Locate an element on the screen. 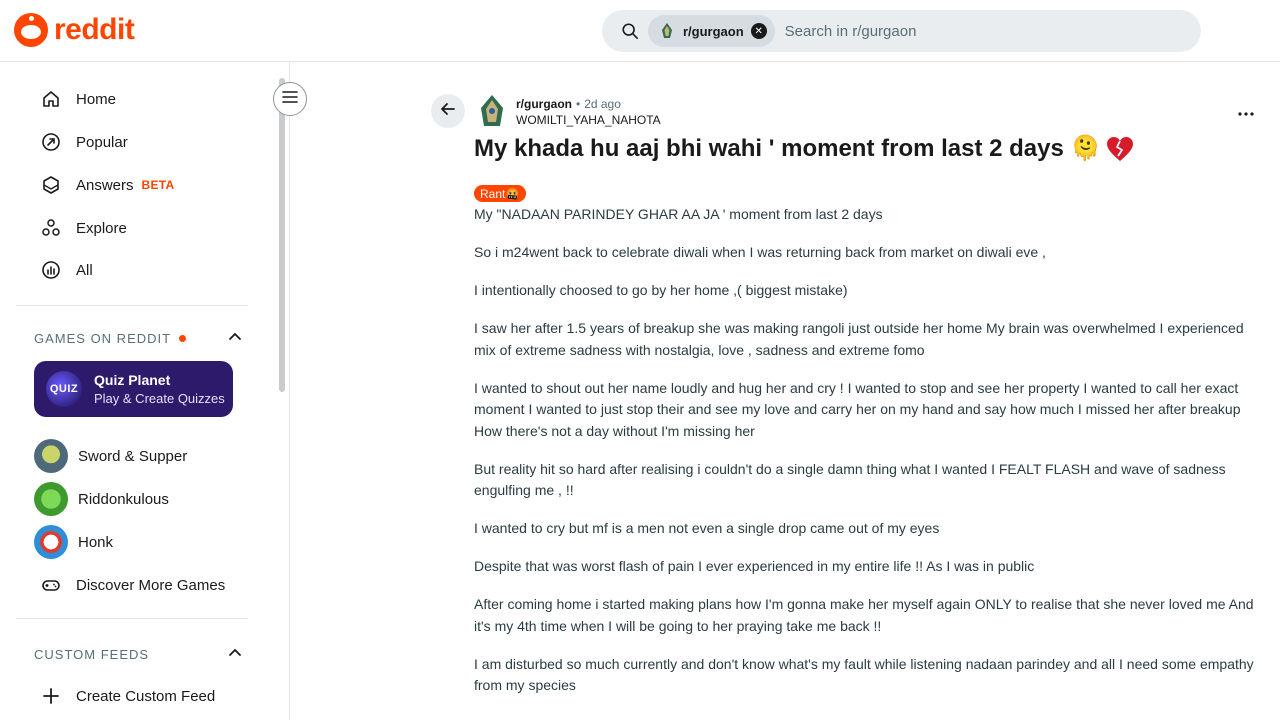 The width and height of the screenshot is (1280, 720). discover-more-games: Discover More Games is located at coordinates (132, 585).